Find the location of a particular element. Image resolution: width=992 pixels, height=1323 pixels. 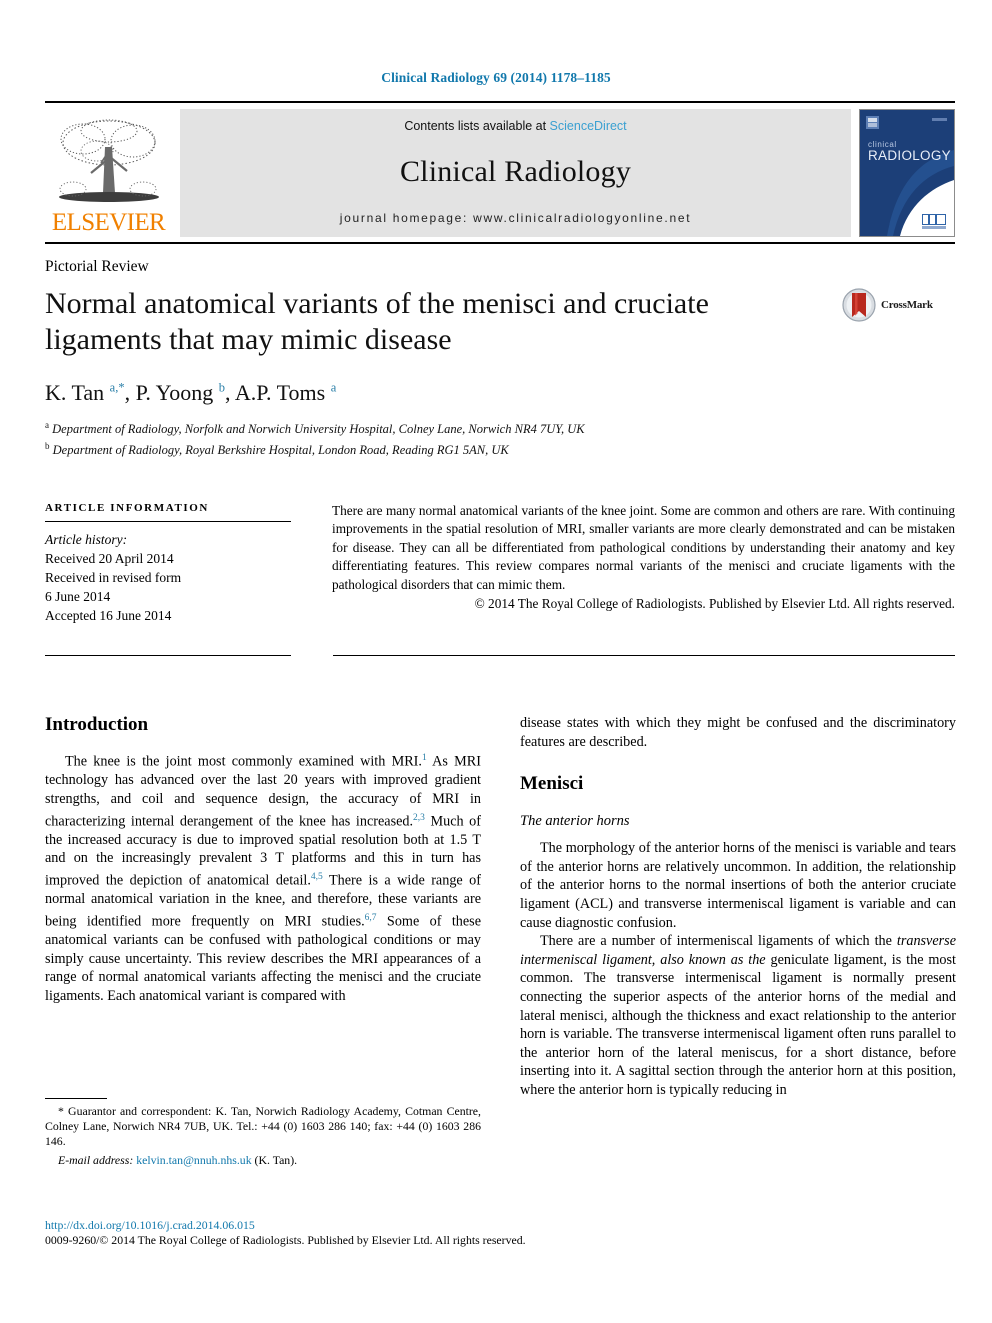

svg-text: RADIOLOGY is located at coordinates (909, 155).